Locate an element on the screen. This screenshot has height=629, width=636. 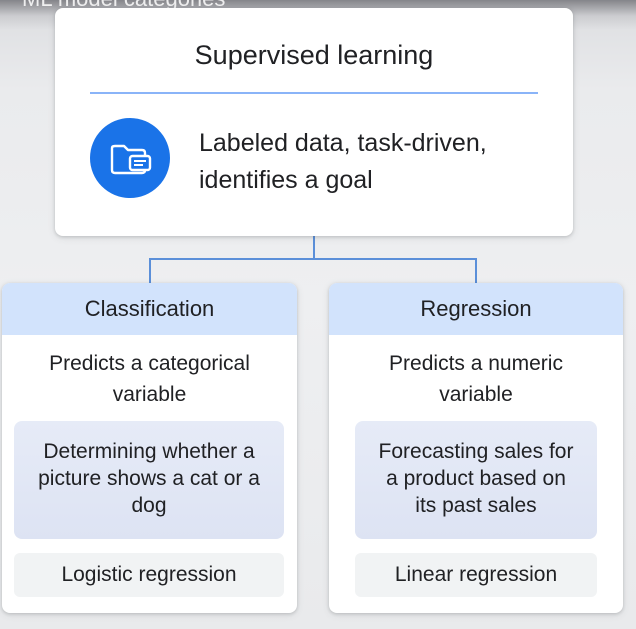
regression-definition-line-2: variable is located at coordinates (476, 394).